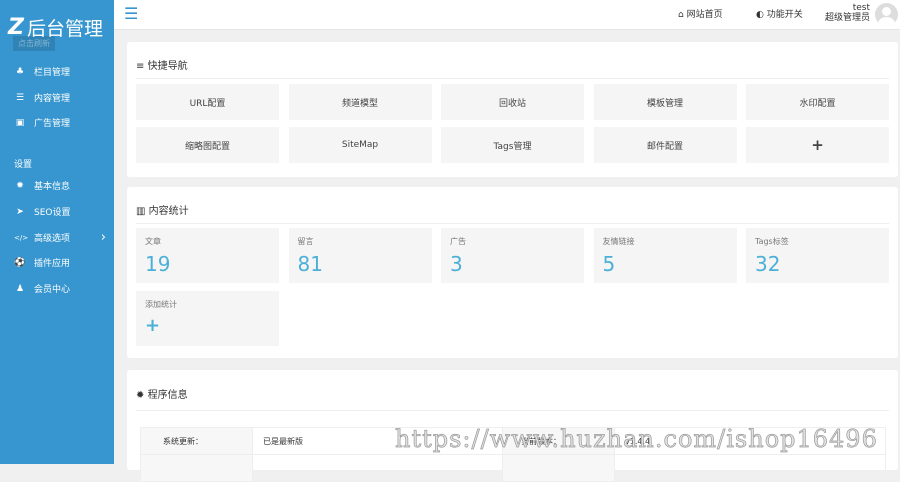 This screenshot has height=482, width=900. What do you see at coordinates (310, 264) in the screenshot?
I see `stat-value: 81` at bounding box center [310, 264].